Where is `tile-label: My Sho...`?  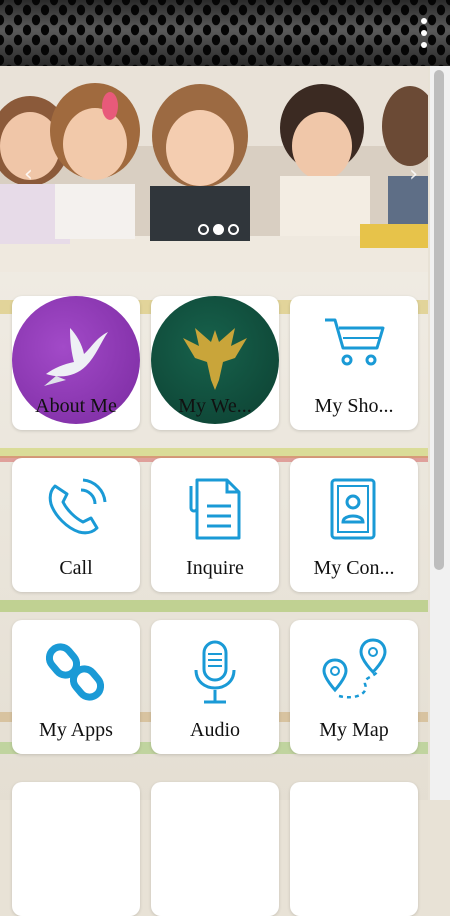
tile-label: My Sho... is located at coordinates (354, 406).